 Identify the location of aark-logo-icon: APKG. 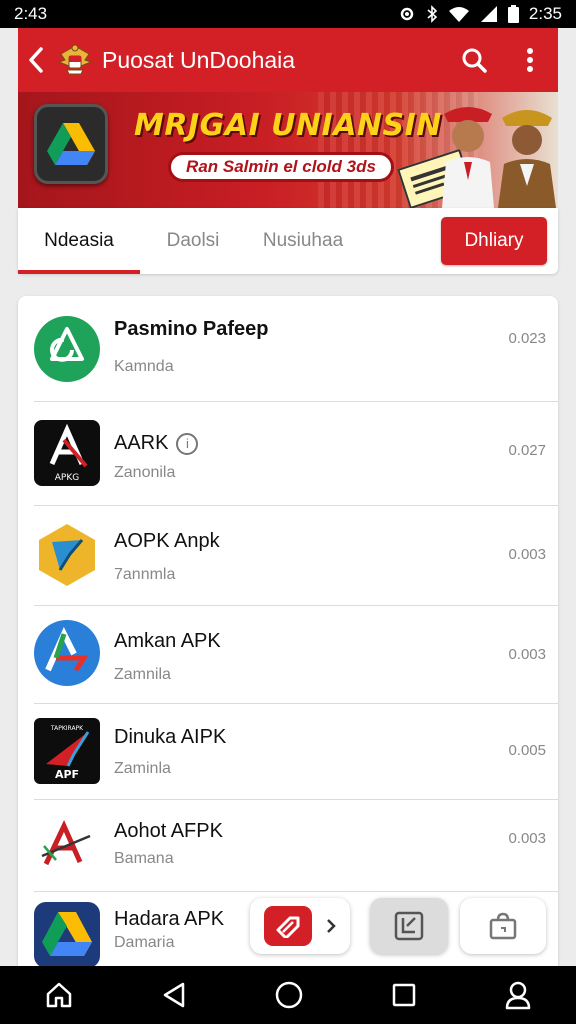
(67, 453).